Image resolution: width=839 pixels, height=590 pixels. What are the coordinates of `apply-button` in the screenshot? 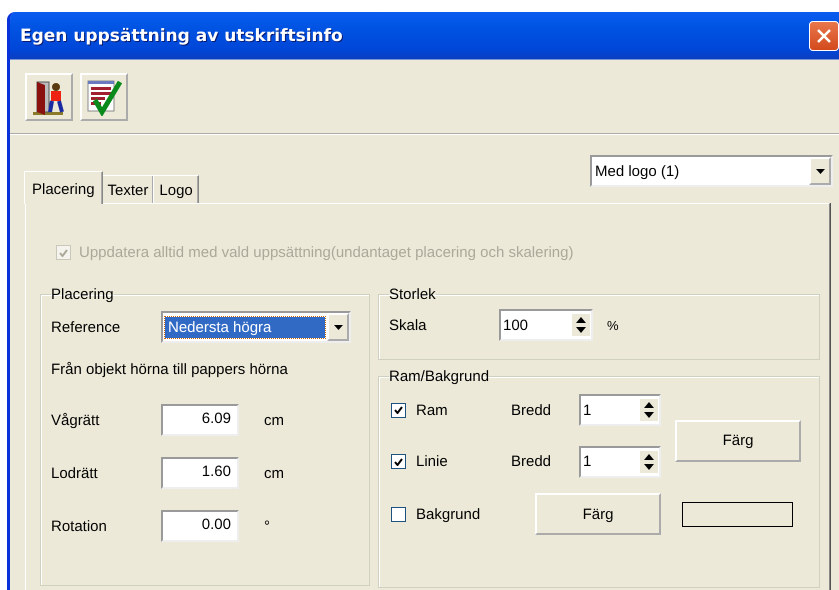 It's located at (104, 97).